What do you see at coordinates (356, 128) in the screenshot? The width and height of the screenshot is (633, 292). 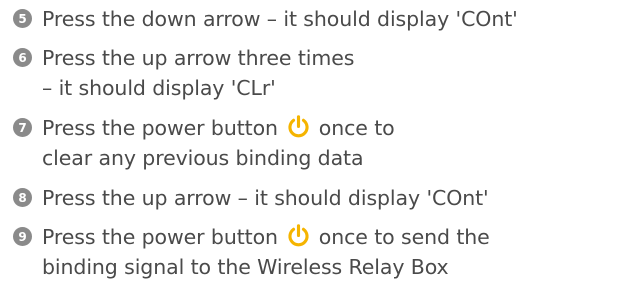 I see `step-text-after: once to` at bounding box center [356, 128].